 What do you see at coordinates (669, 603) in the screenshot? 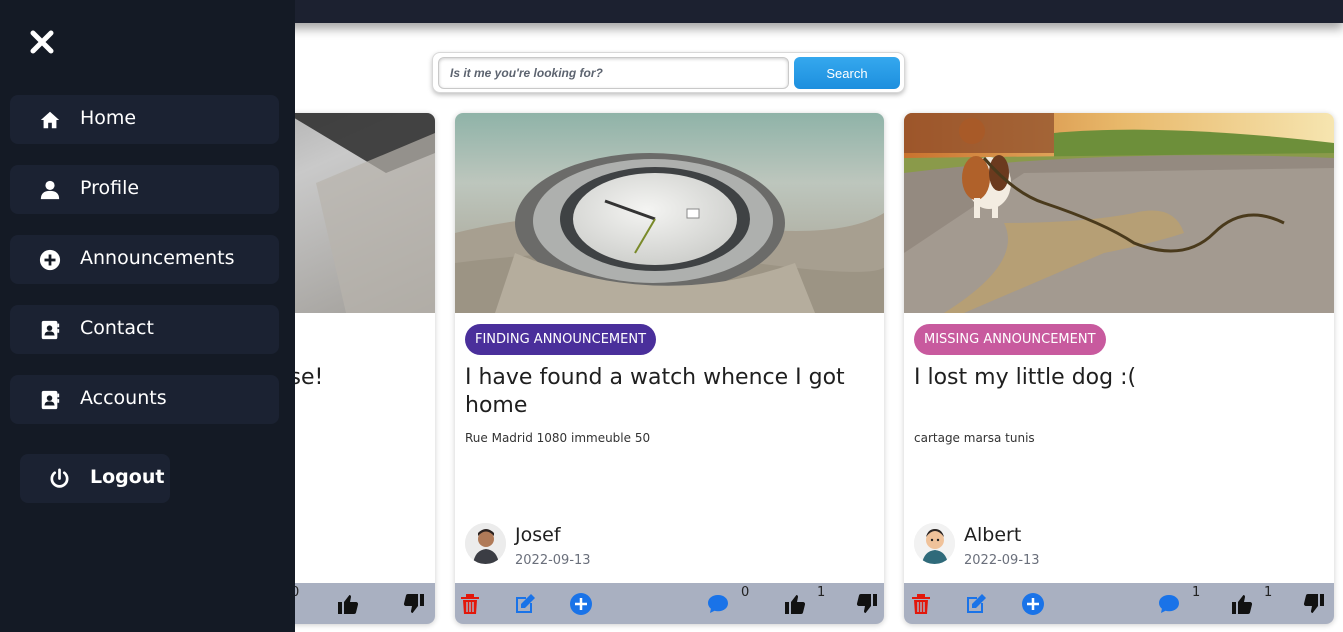
I see `card-action-bar: 0 1` at bounding box center [669, 603].